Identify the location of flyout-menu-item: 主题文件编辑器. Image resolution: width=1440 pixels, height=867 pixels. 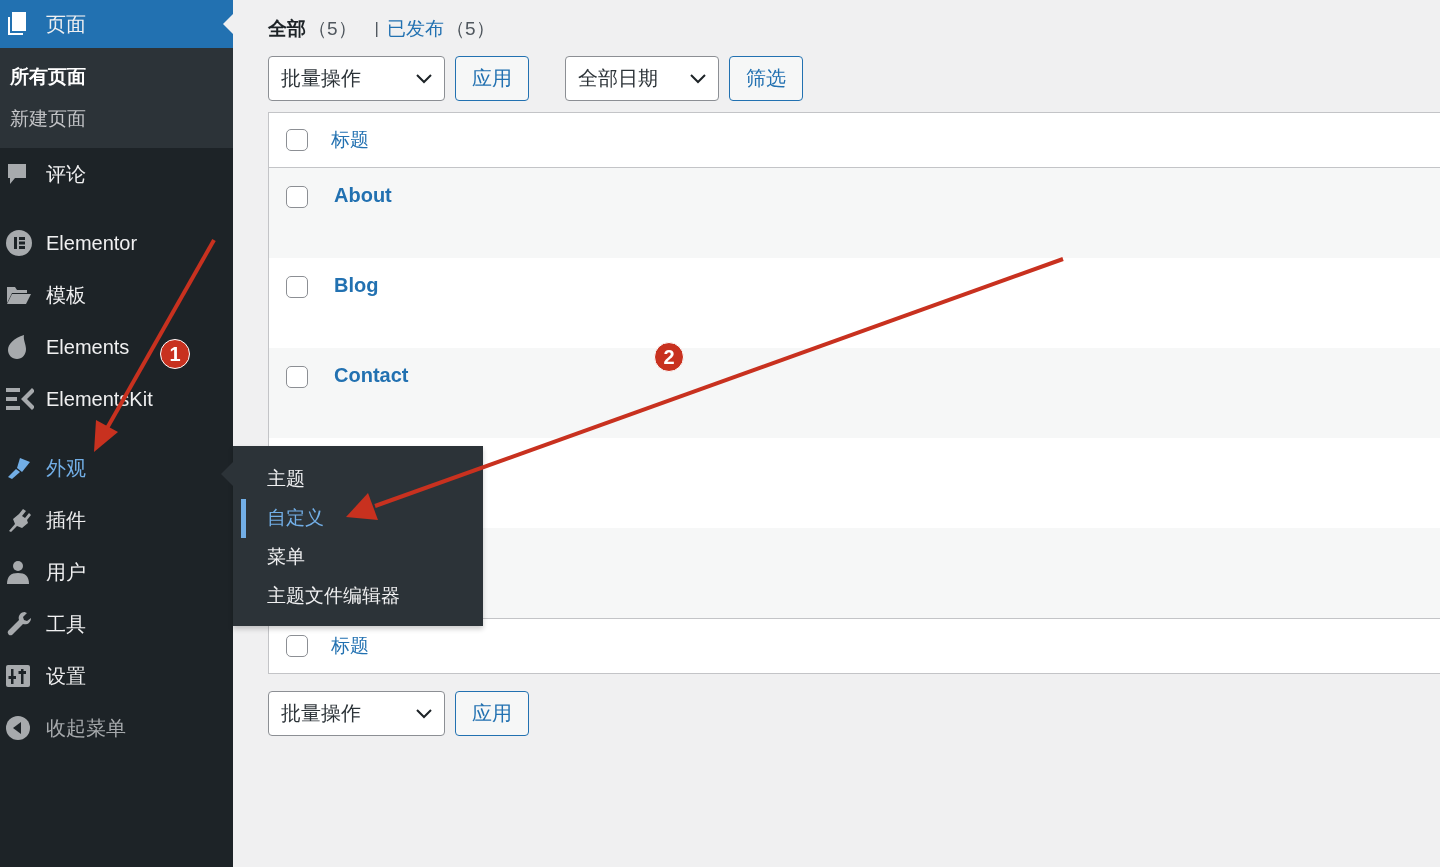
(320, 596).